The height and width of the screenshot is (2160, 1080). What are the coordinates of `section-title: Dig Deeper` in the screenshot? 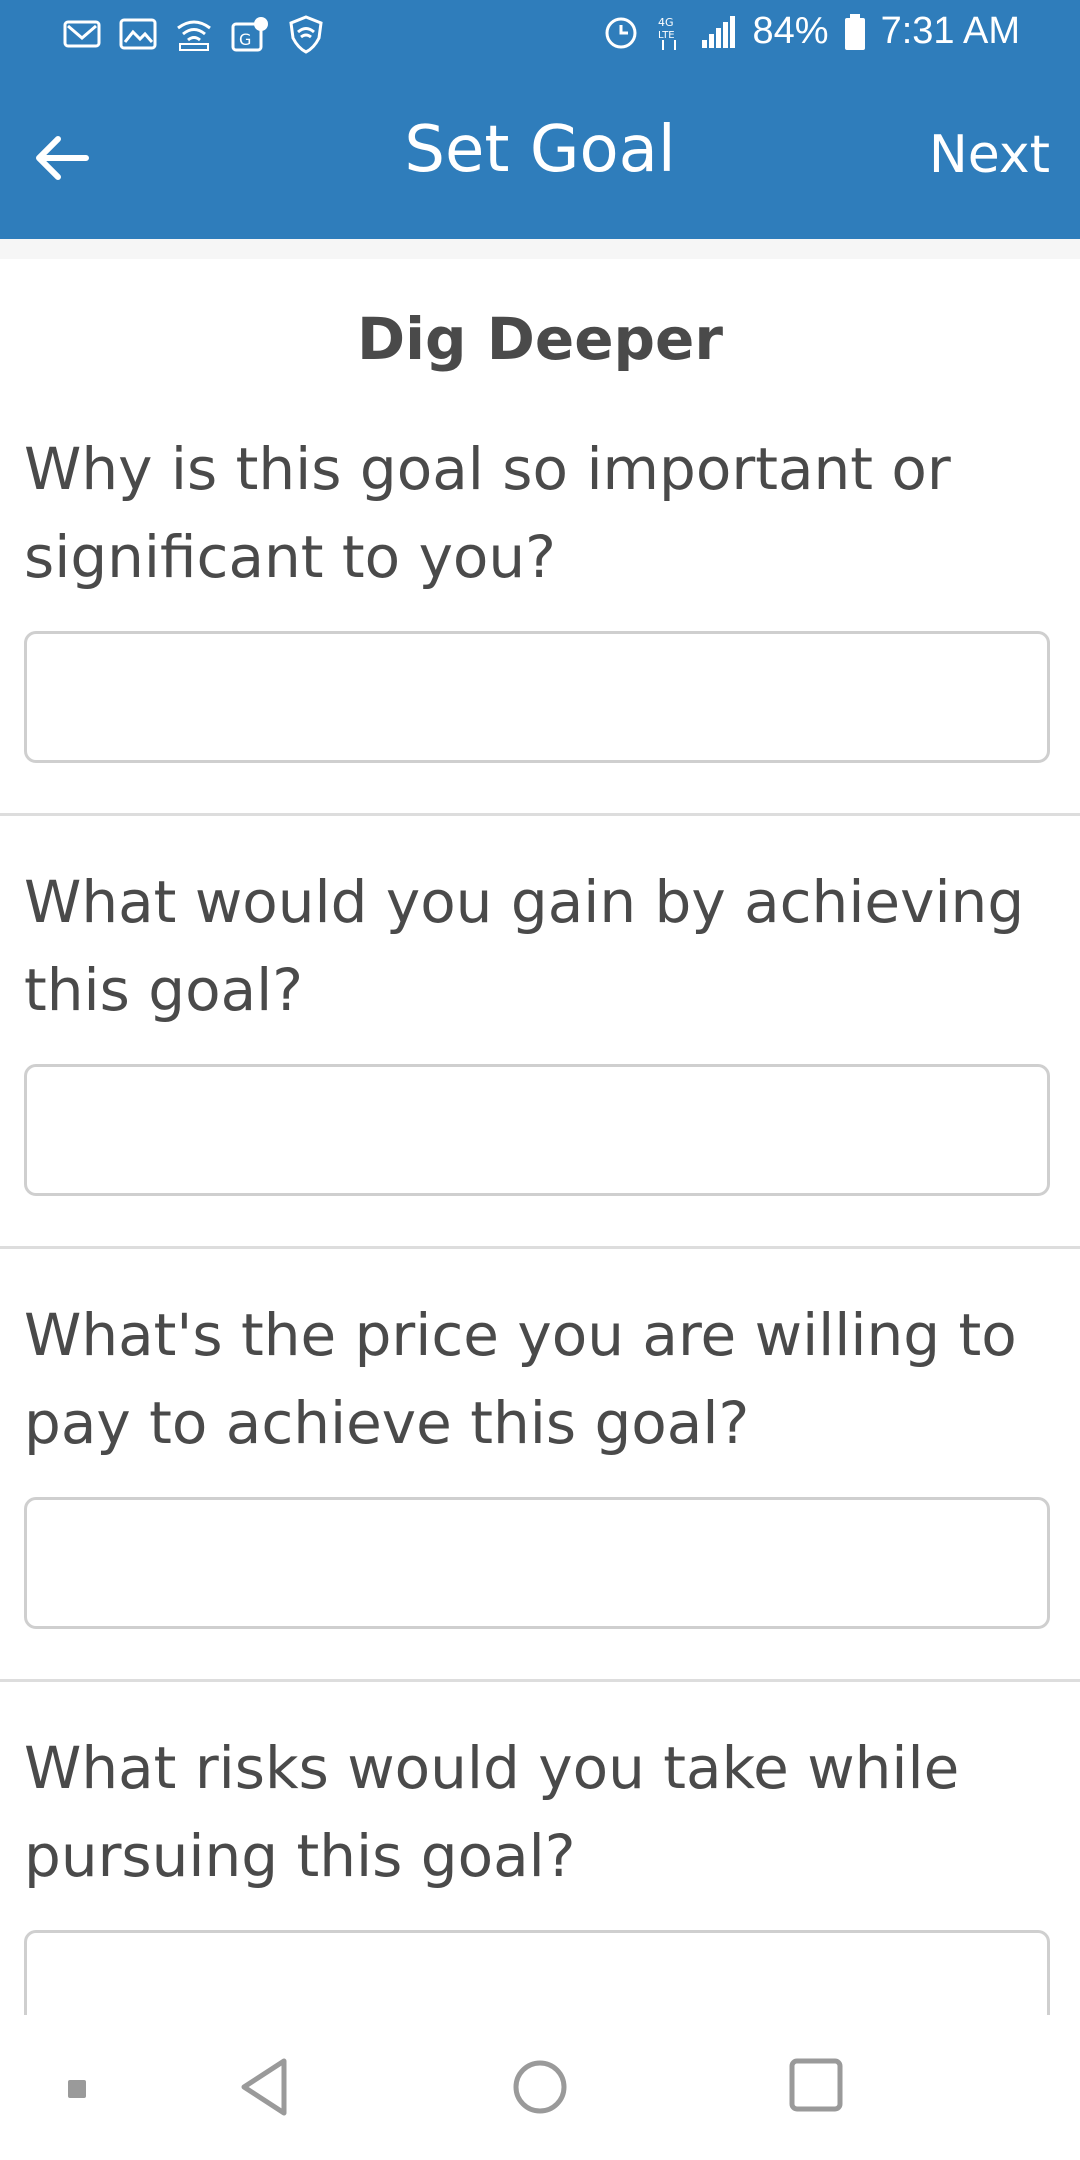 It's located at (539, 339).